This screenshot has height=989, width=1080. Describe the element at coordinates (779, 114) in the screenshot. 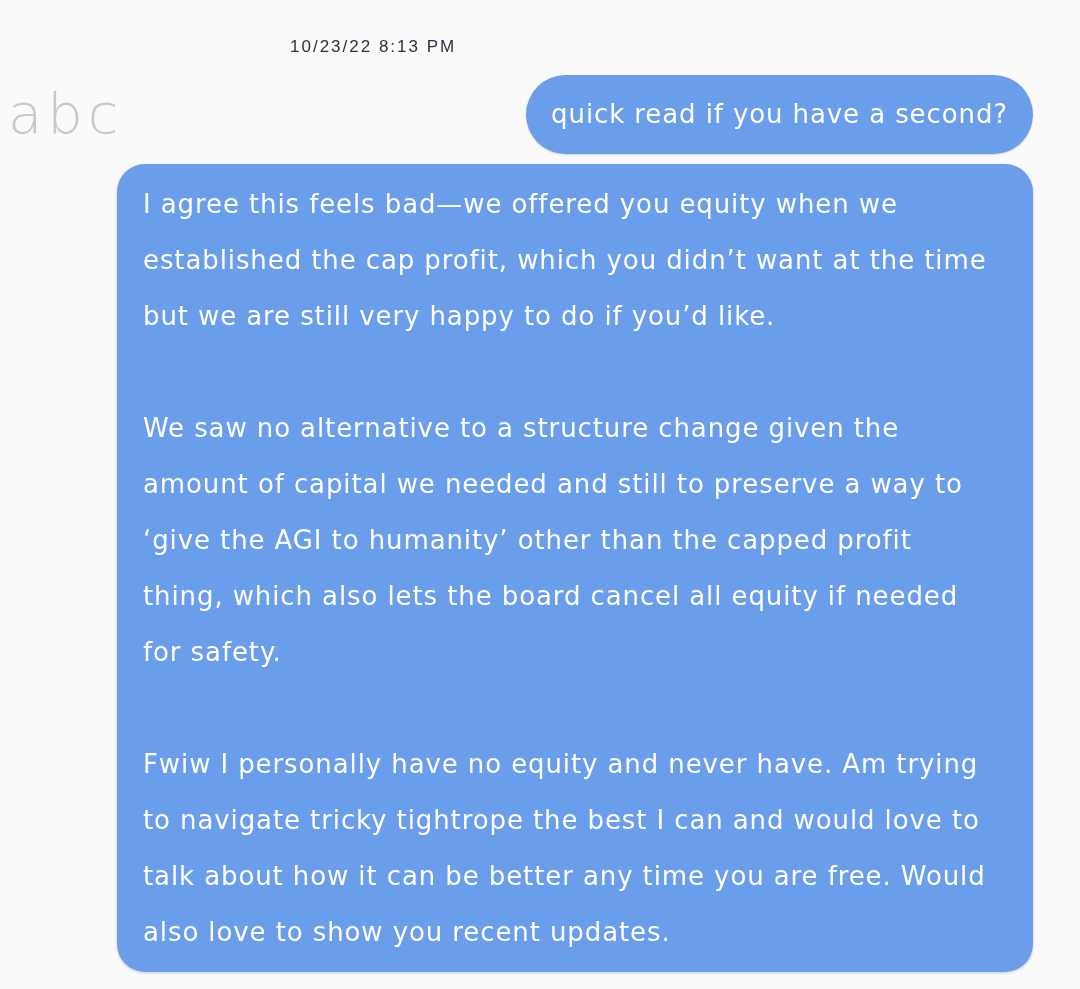

I see `message-text: quick read if you have a second?` at that location.